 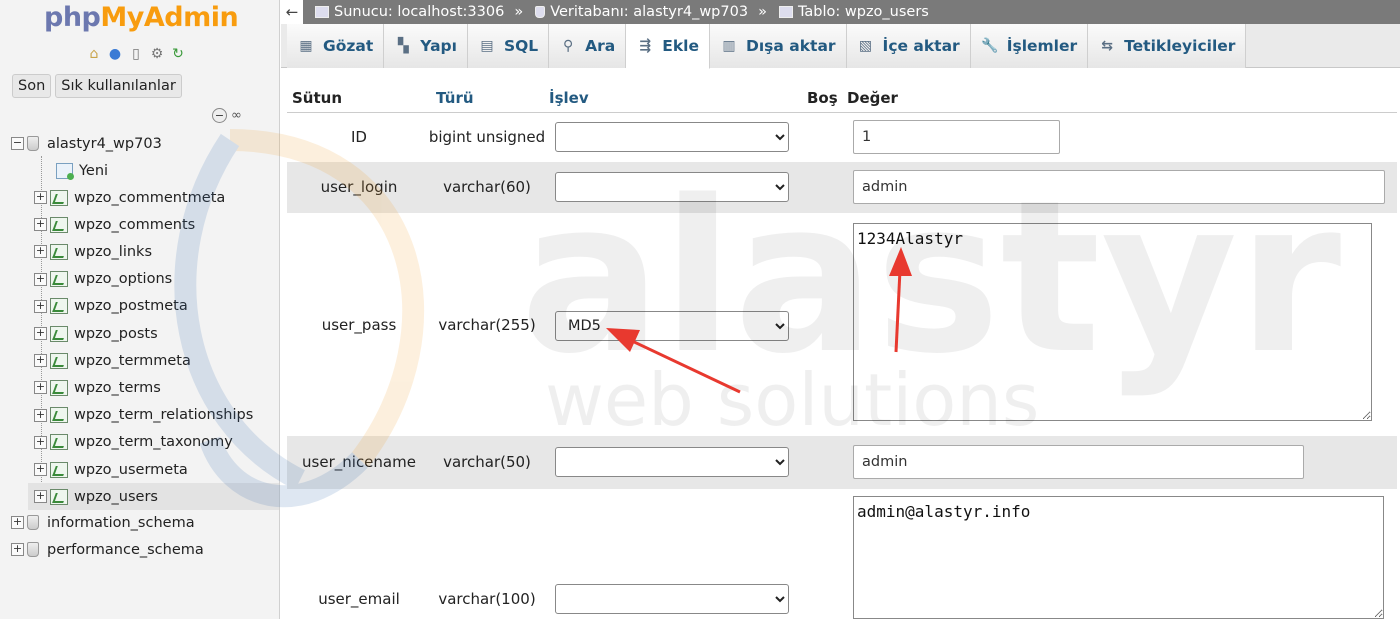 What do you see at coordinates (921, 46) in the screenshot?
I see `tab-label: İçe aktar` at bounding box center [921, 46].